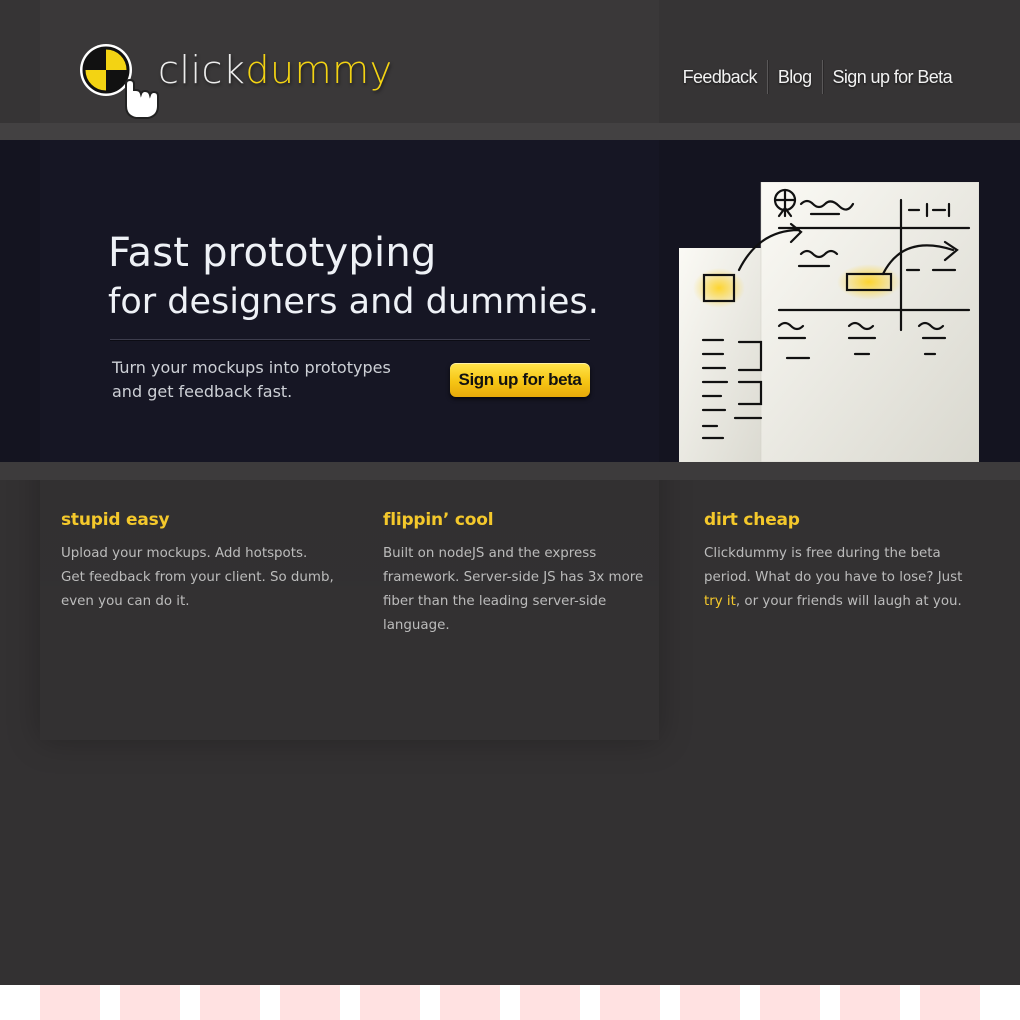  I want to click on hero-bottom-rule, so click(510, 471).